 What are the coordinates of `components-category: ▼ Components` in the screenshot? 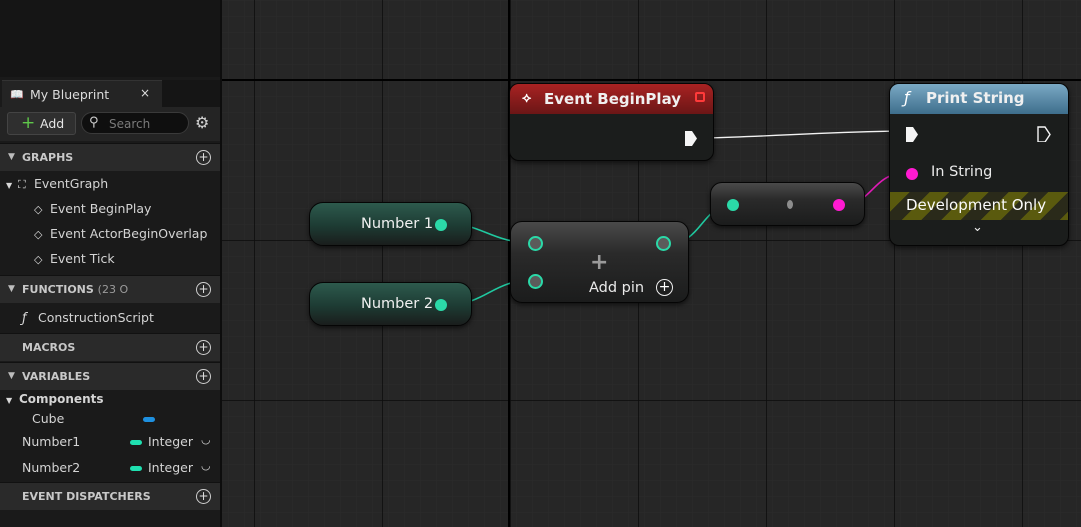 It's located at (55, 399).